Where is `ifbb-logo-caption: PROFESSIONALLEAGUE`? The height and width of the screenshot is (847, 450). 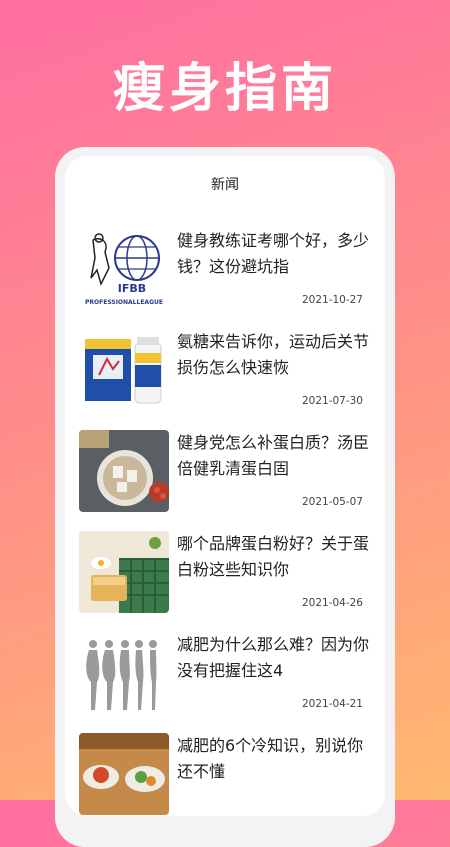
ifbb-logo-caption: PROFESSIONALLEAGUE is located at coordinates (124, 302).